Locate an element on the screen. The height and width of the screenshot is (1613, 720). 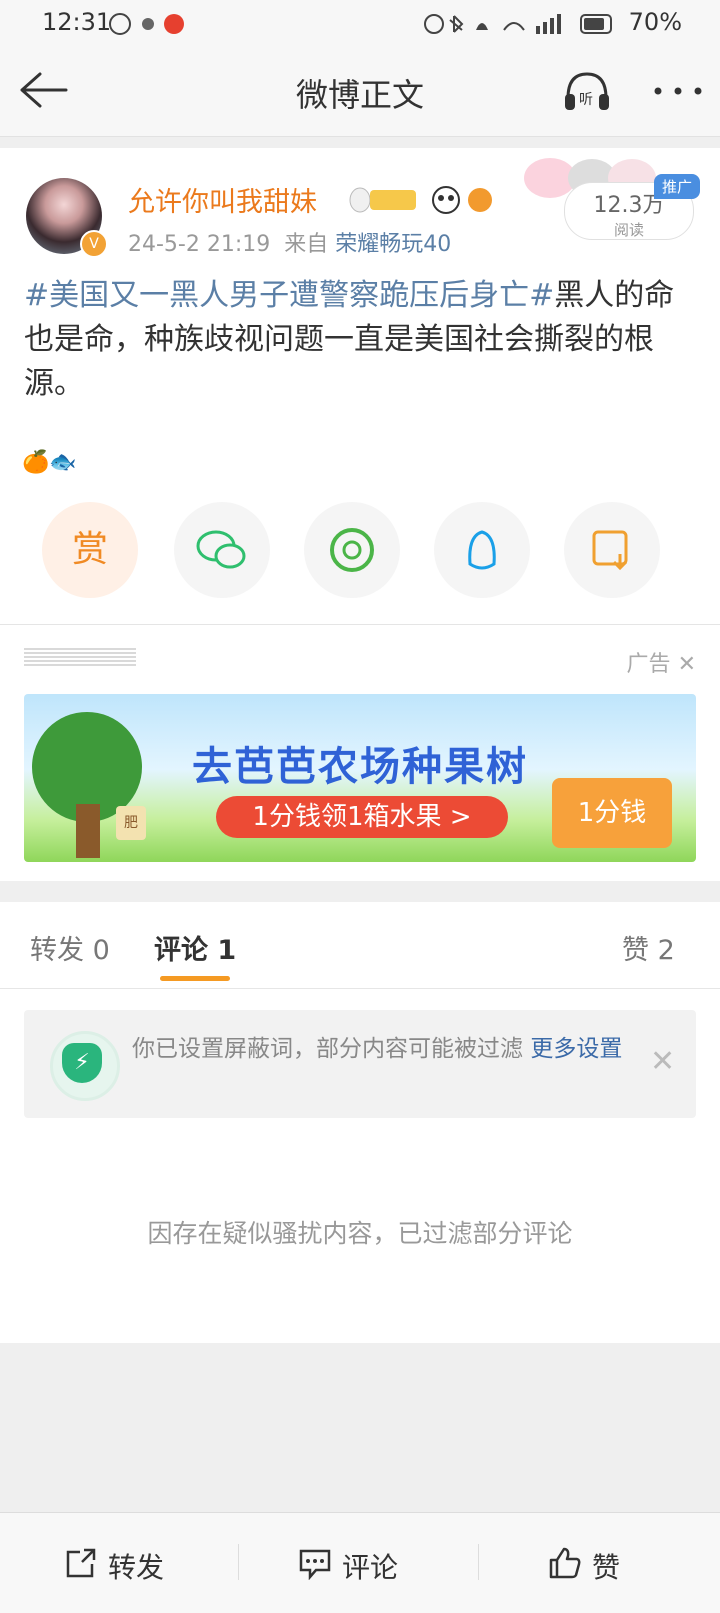
post-time: 24-5-2 21:19 is located at coordinates (199, 244).